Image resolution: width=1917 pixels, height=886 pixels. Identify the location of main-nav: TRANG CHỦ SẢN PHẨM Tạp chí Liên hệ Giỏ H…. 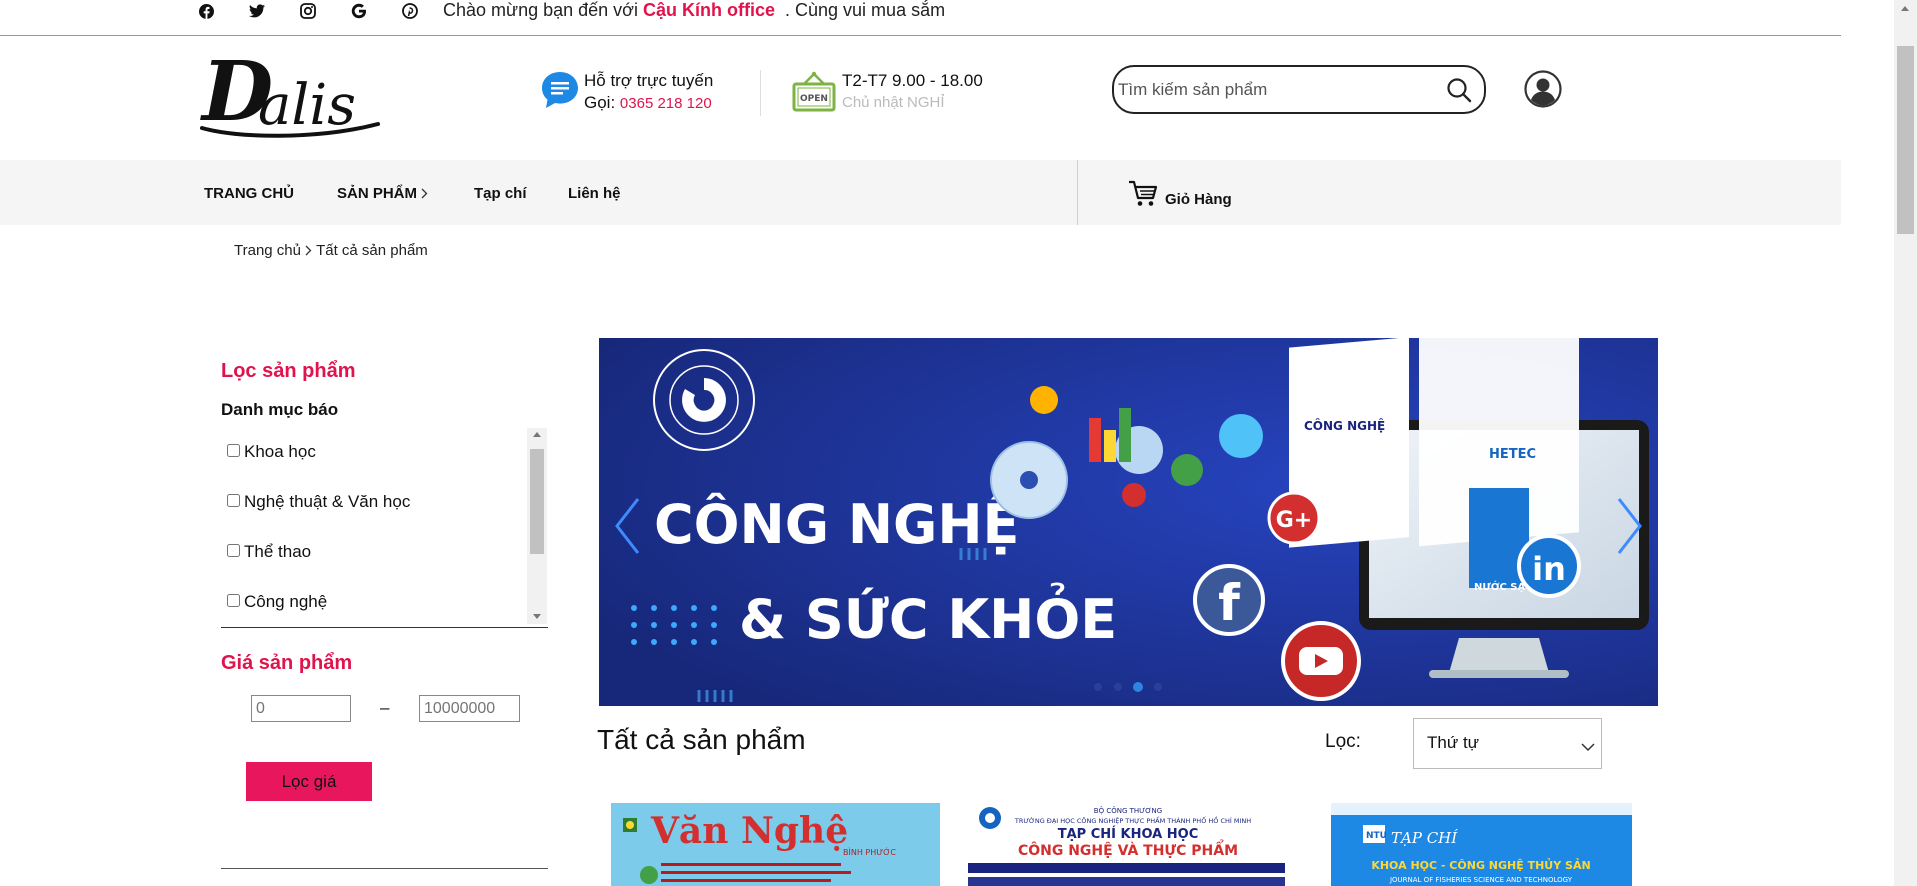
(920, 192).